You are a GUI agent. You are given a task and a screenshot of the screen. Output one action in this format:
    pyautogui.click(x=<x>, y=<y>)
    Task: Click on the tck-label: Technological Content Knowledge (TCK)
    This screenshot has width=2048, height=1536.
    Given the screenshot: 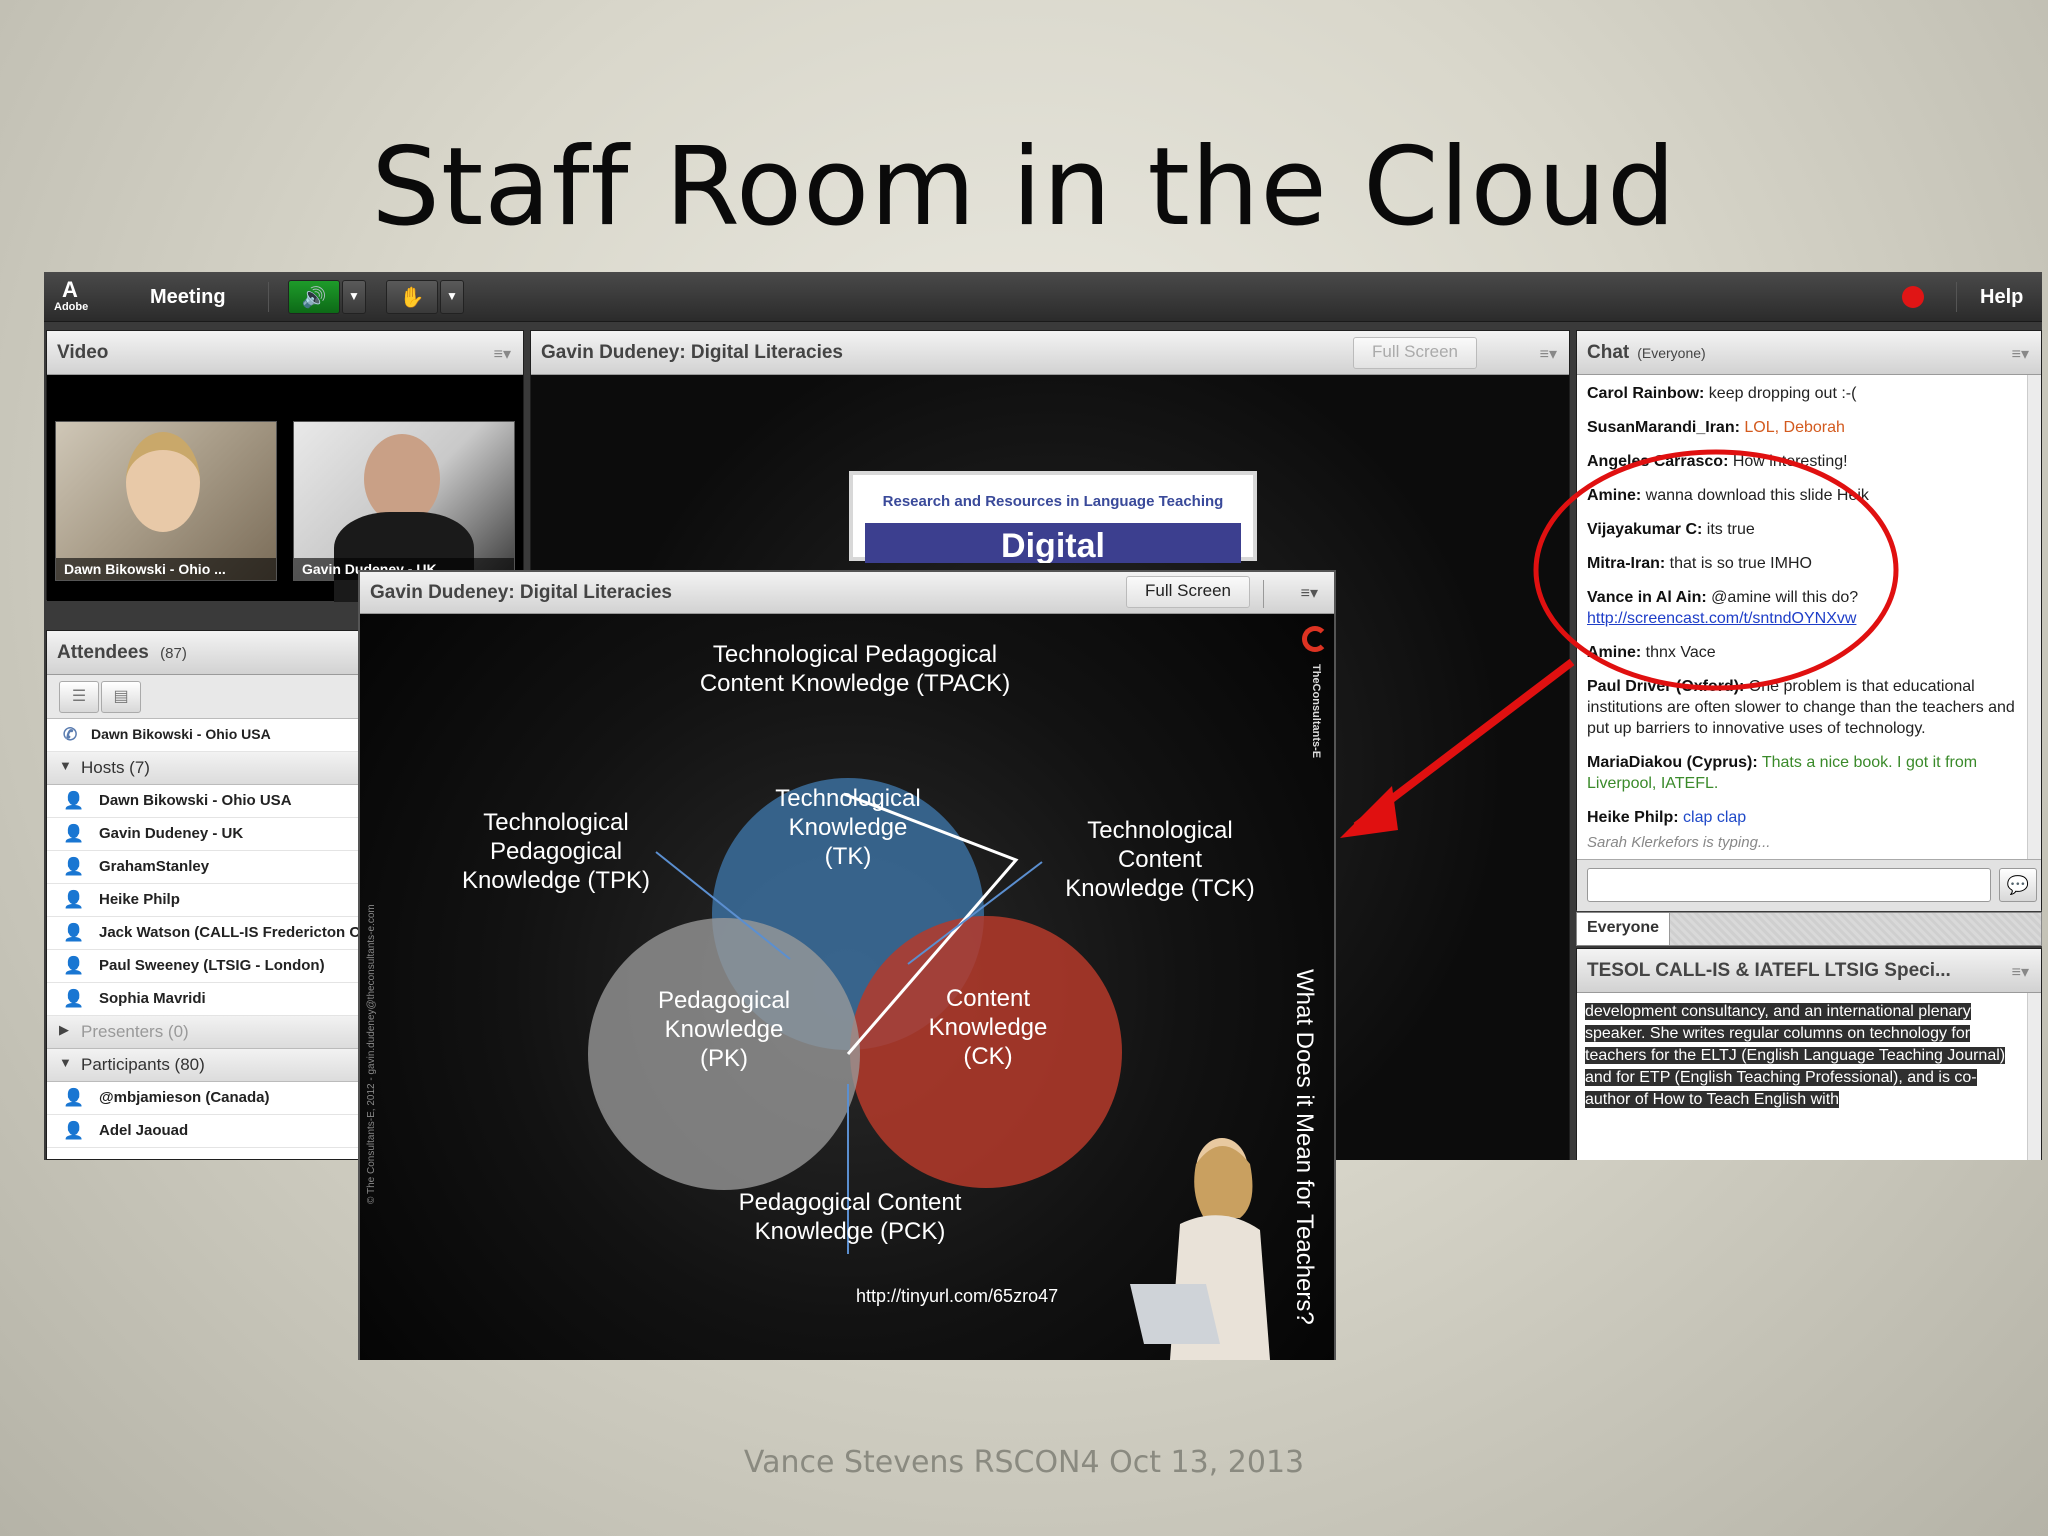 What is the action you would take?
    pyautogui.click(x=1160, y=859)
    